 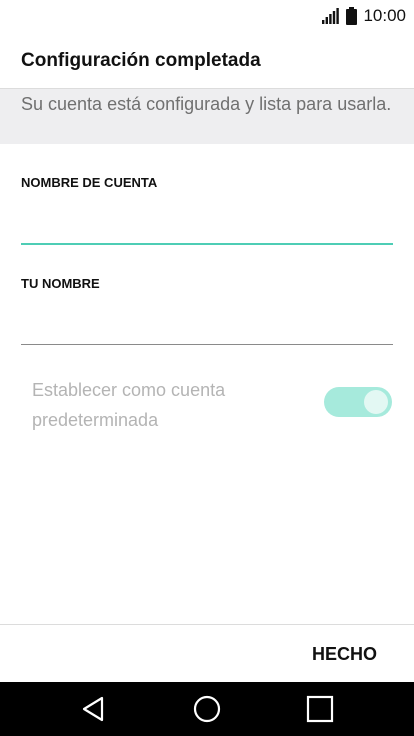 I want to click on home-icon, so click(x=207, y=709).